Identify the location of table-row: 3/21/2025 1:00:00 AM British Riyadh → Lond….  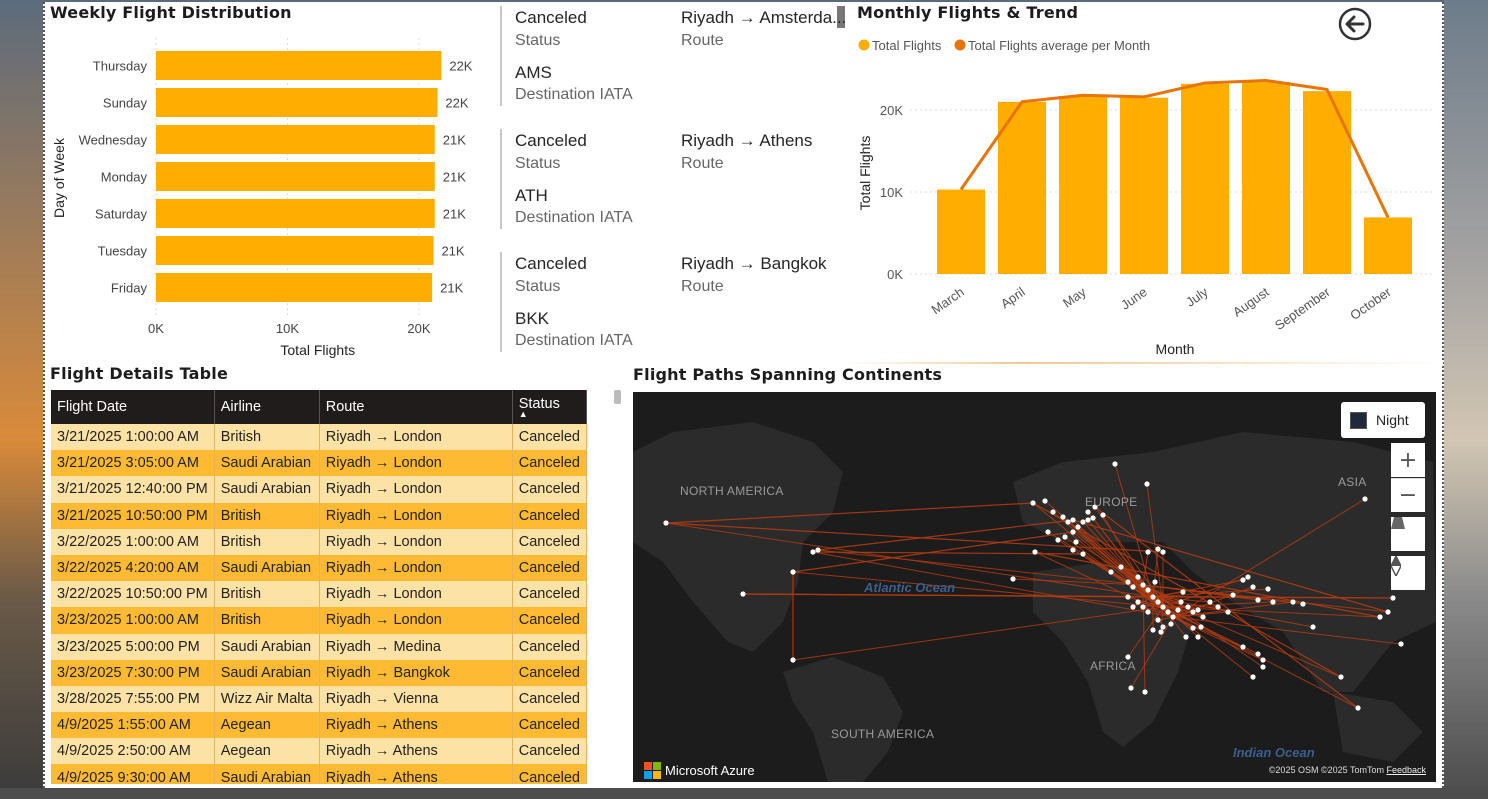
(319, 437).